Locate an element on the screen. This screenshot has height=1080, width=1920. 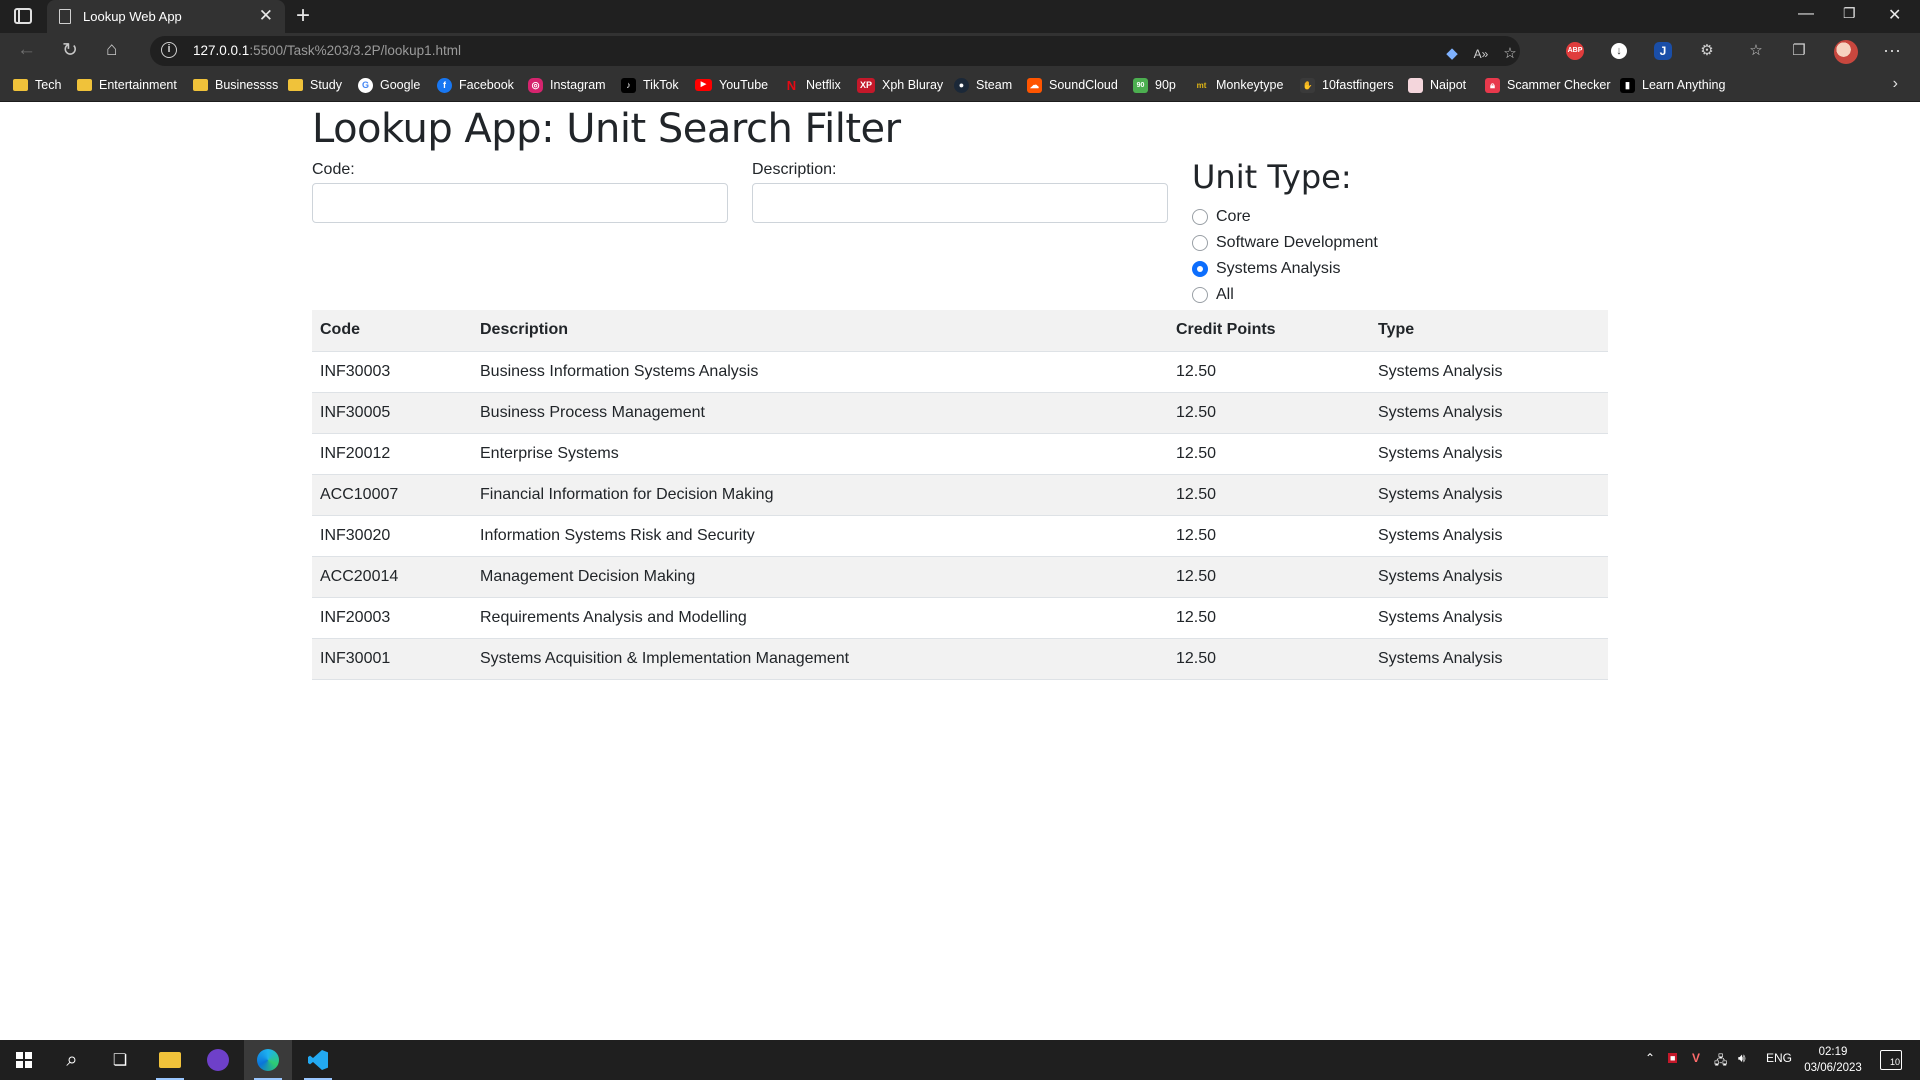
bookmark-label: Tech is located at coordinates (48, 85).